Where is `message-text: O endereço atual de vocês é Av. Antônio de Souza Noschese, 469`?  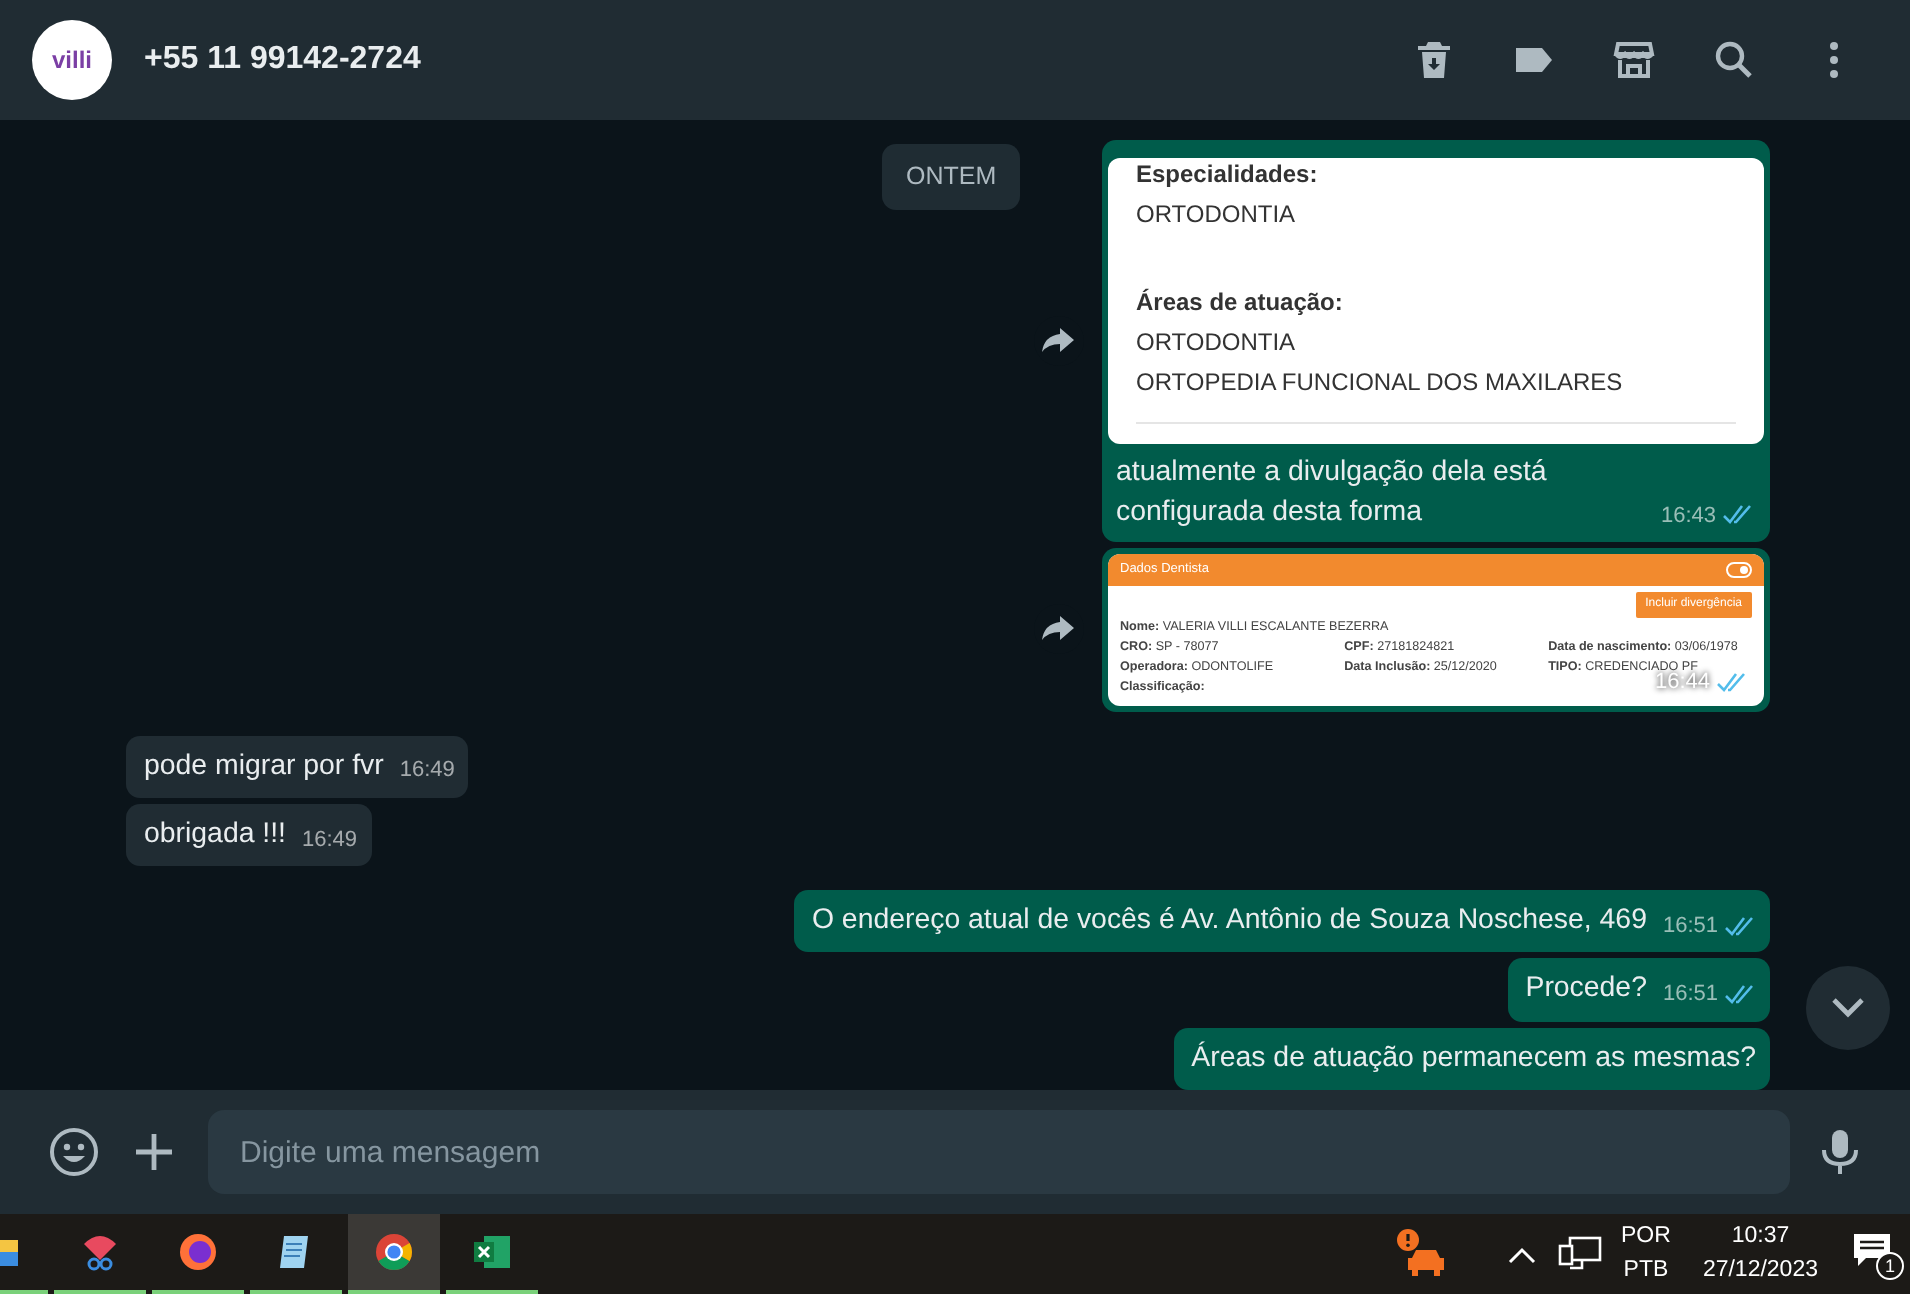
message-text: O endereço atual de vocês é Av. Antônio de Souza Noschese, 469 is located at coordinates (1229, 920).